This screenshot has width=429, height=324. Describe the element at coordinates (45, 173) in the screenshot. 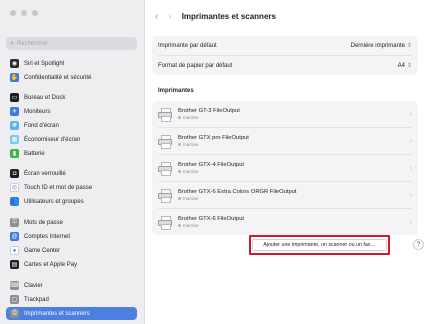

I see `sidebar-item-label: Écran verrouillé` at that location.